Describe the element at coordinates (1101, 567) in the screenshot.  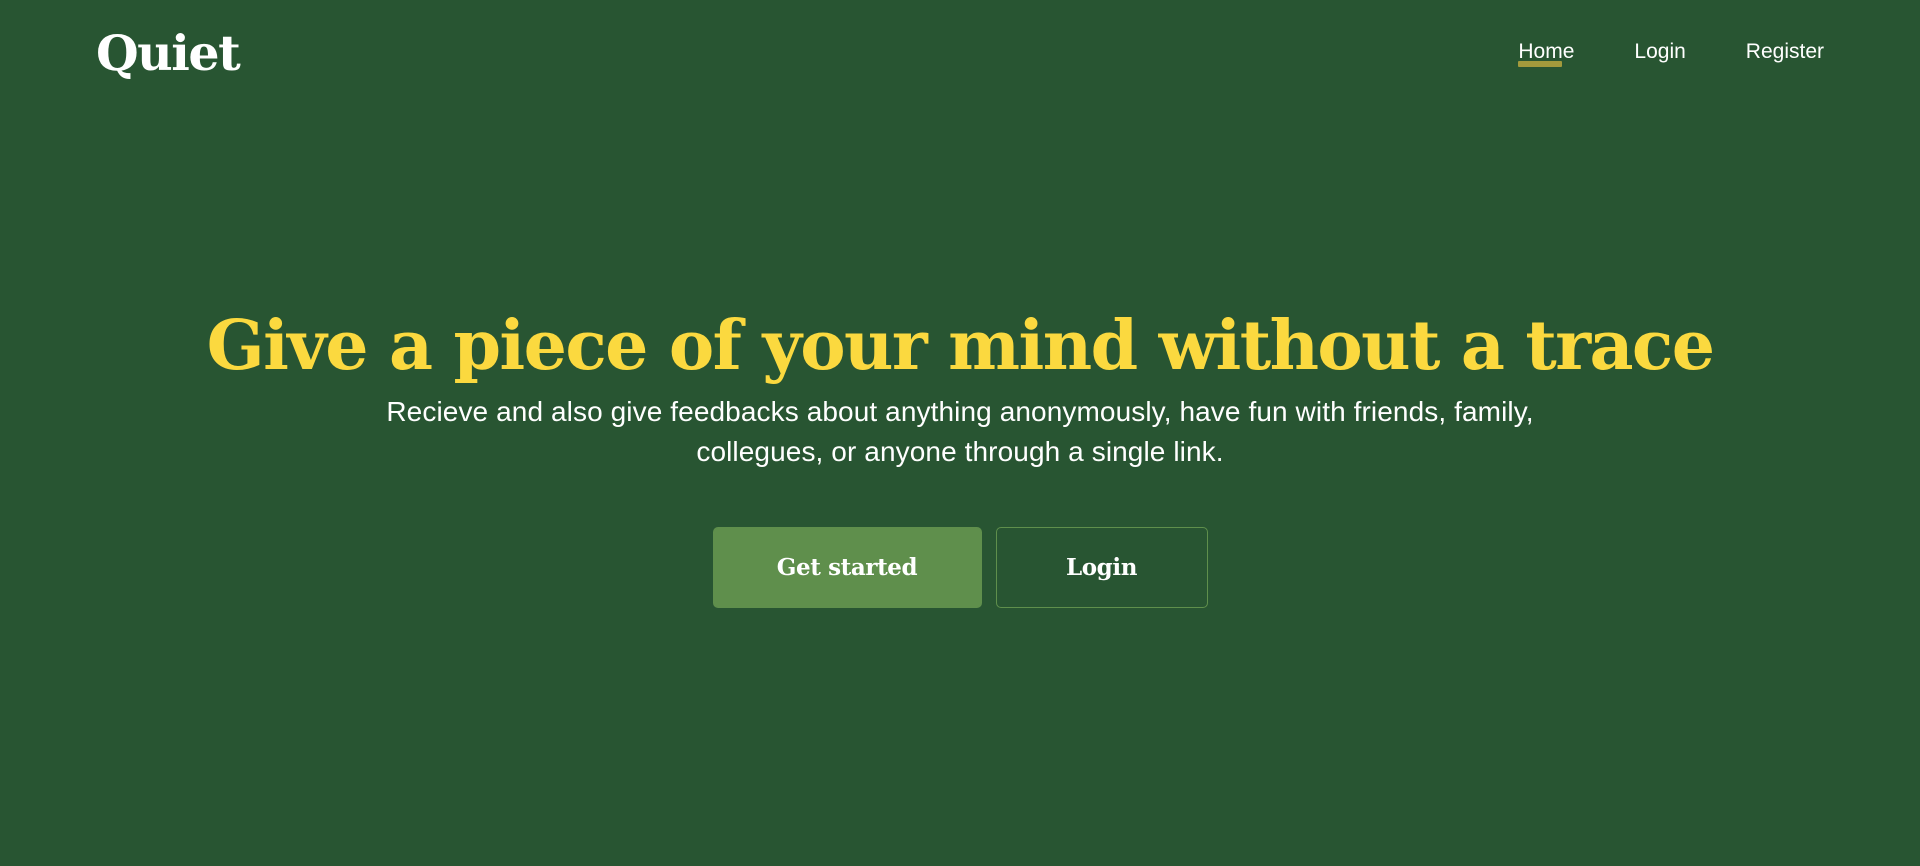
I see `hero-login-button: Login` at that location.